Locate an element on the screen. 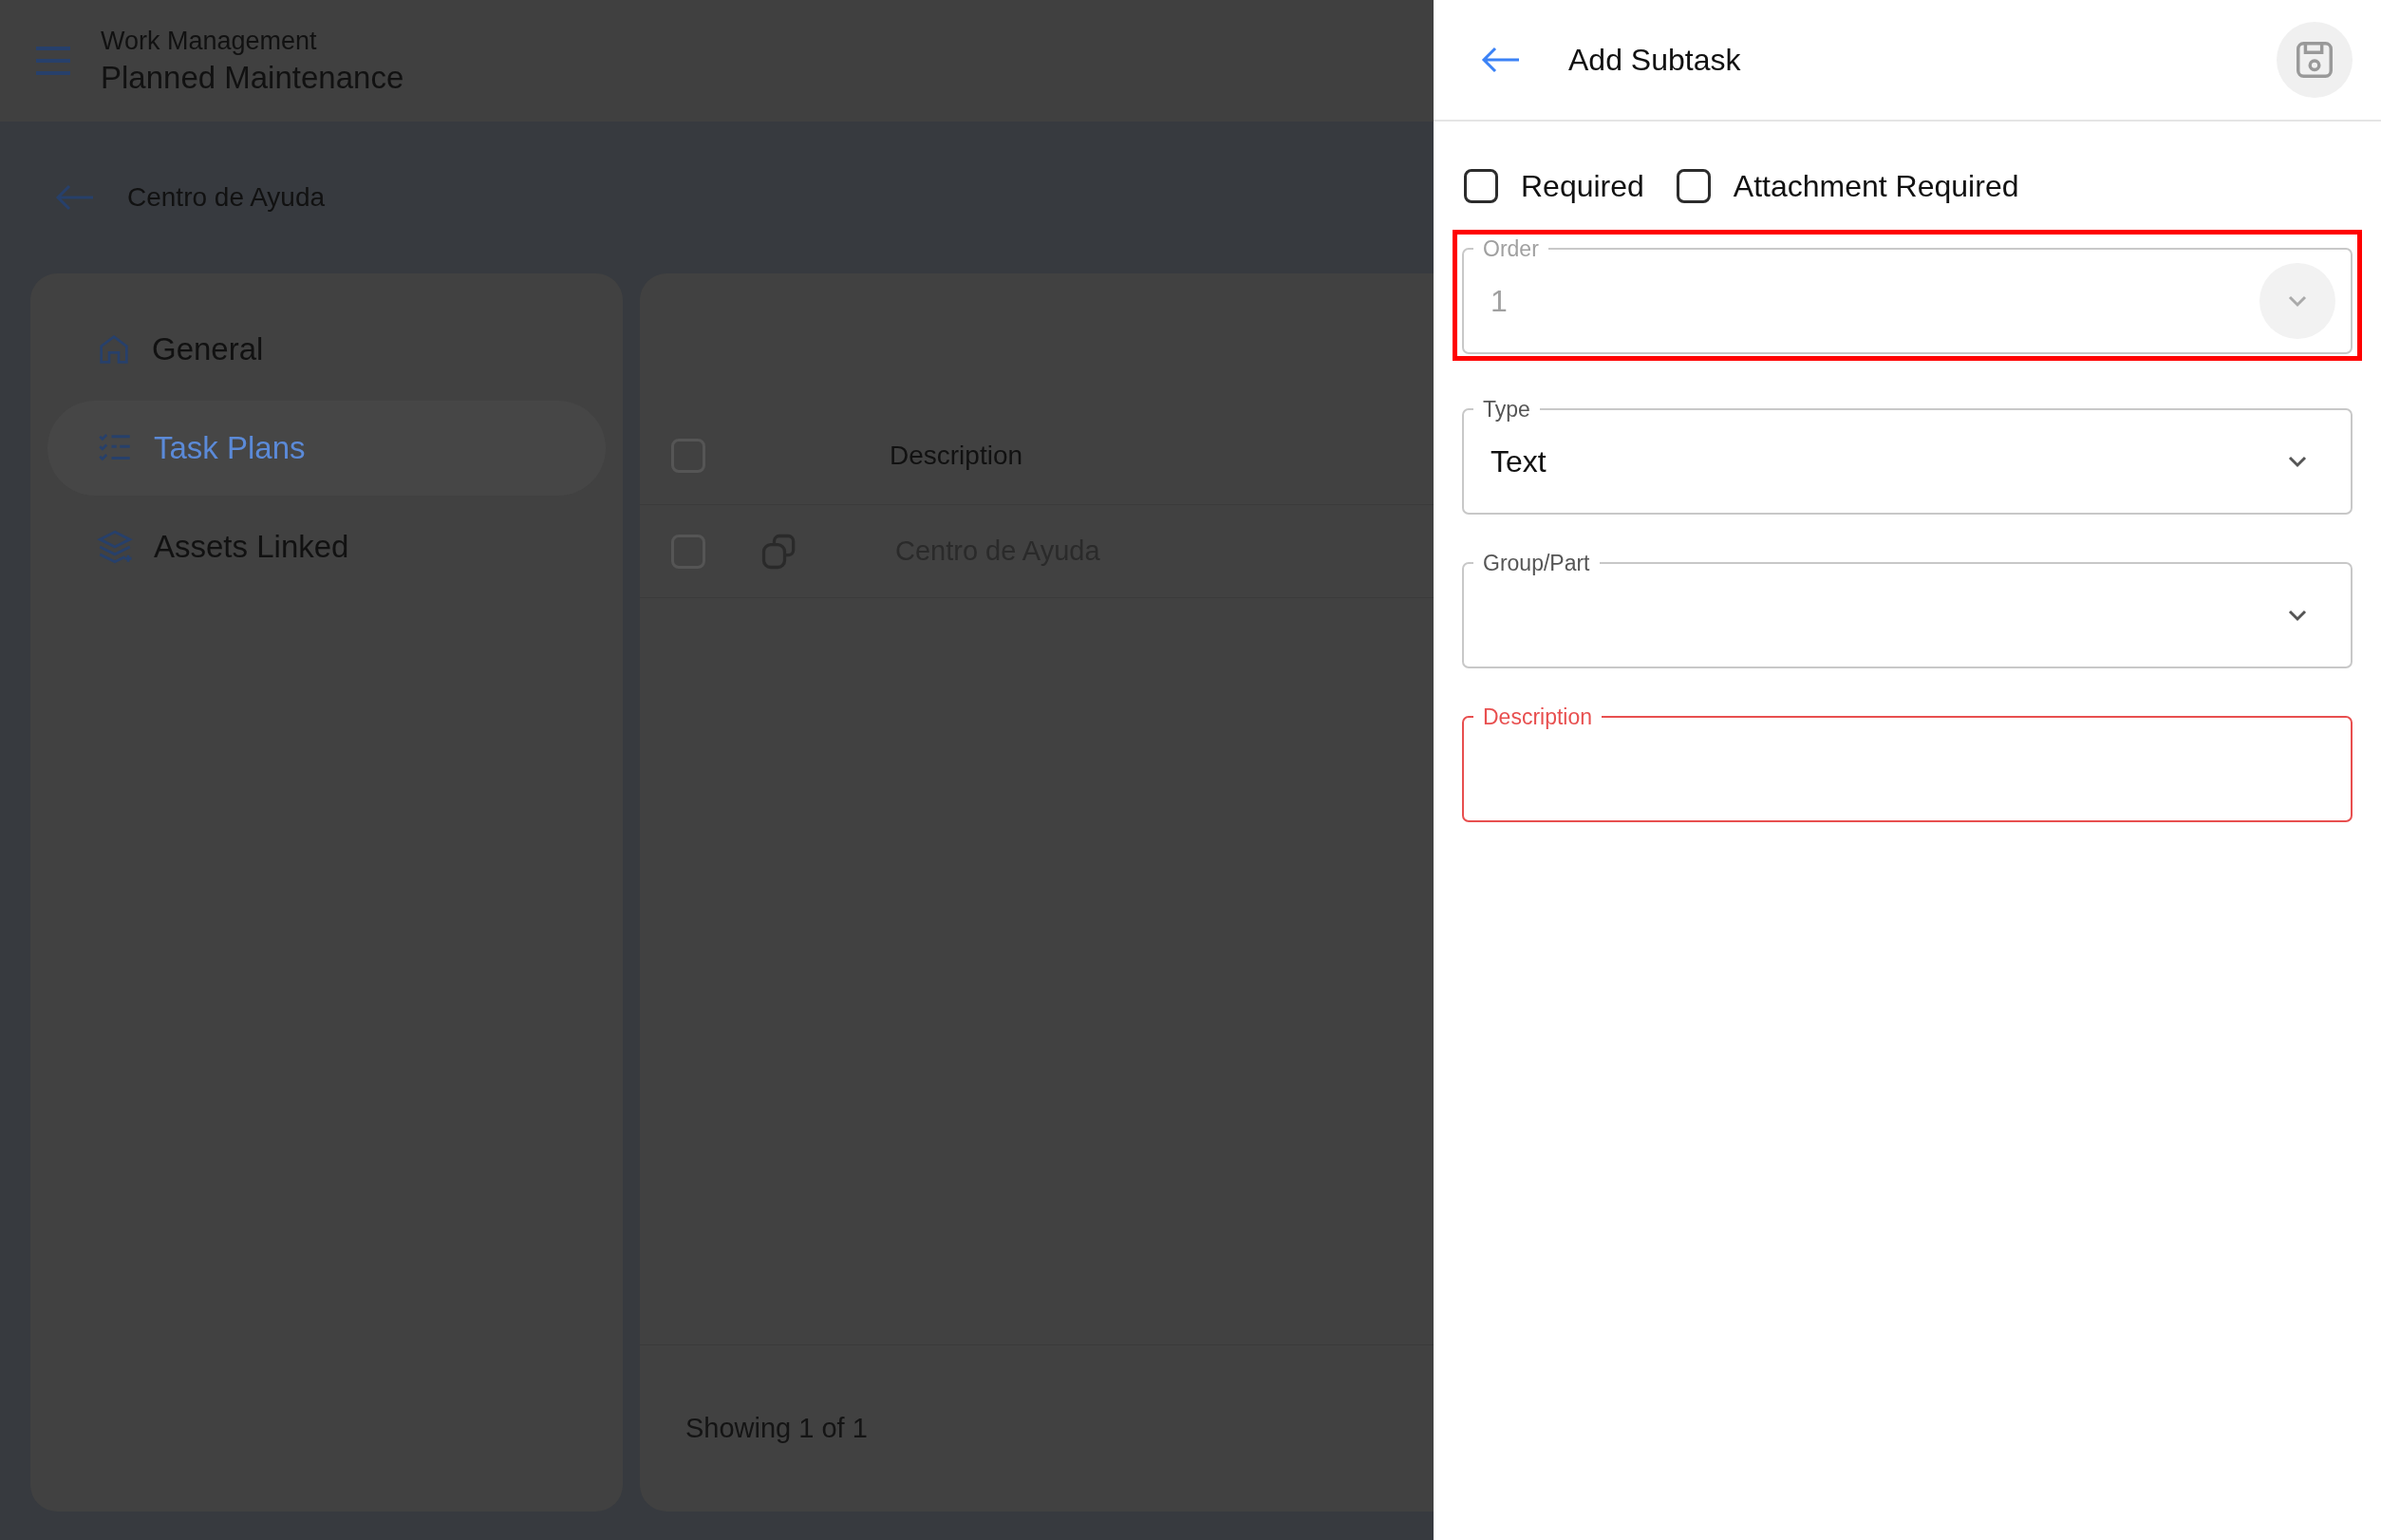  field-label: Order is located at coordinates (1511, 249).